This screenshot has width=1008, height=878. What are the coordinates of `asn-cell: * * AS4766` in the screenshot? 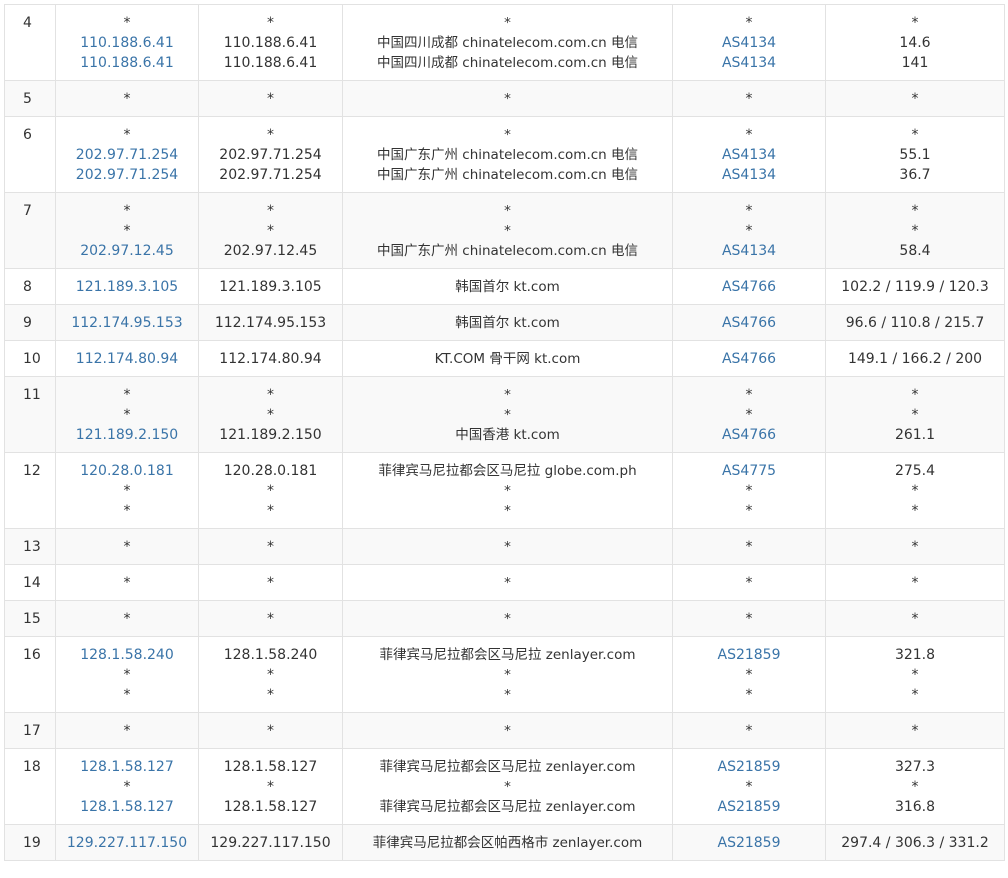 It's located at (749, 414).